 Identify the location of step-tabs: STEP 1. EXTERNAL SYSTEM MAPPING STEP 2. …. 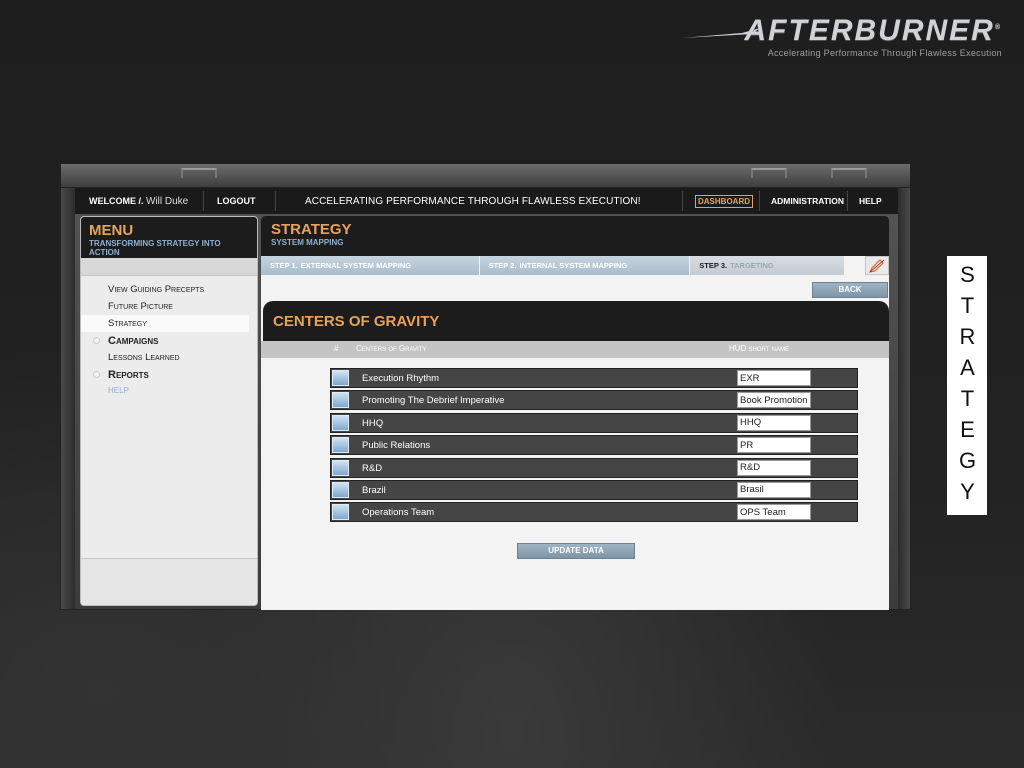
(575, 265).